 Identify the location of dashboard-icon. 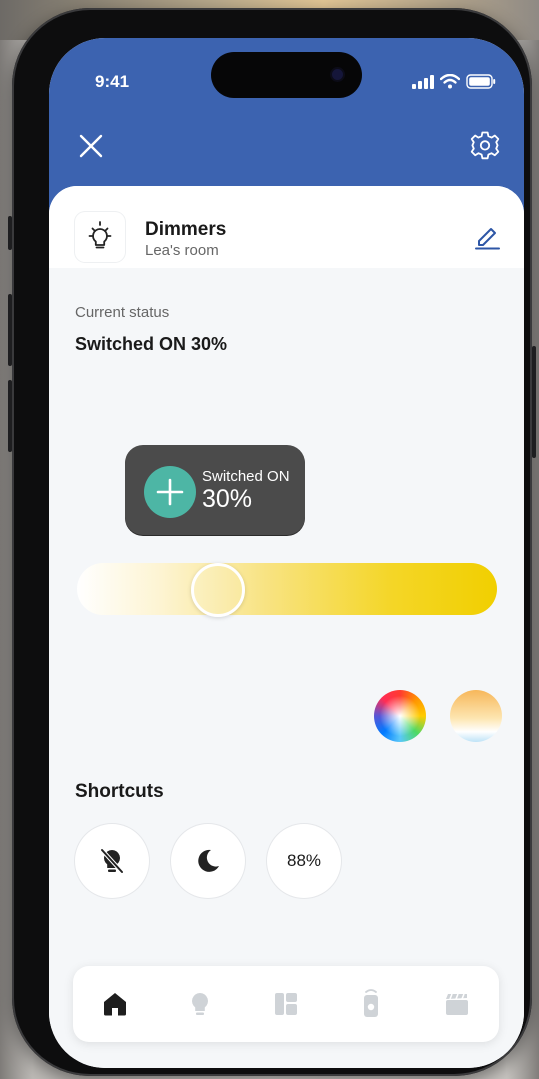
(286, 1004).